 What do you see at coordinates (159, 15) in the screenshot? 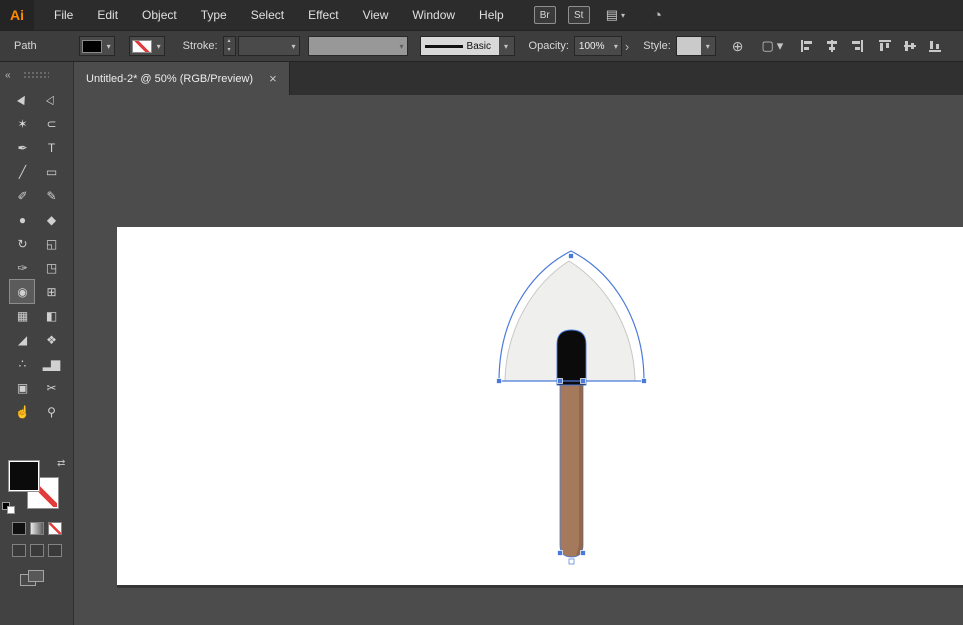
I see `menu-object: Object` at bounding box center [159, 15].